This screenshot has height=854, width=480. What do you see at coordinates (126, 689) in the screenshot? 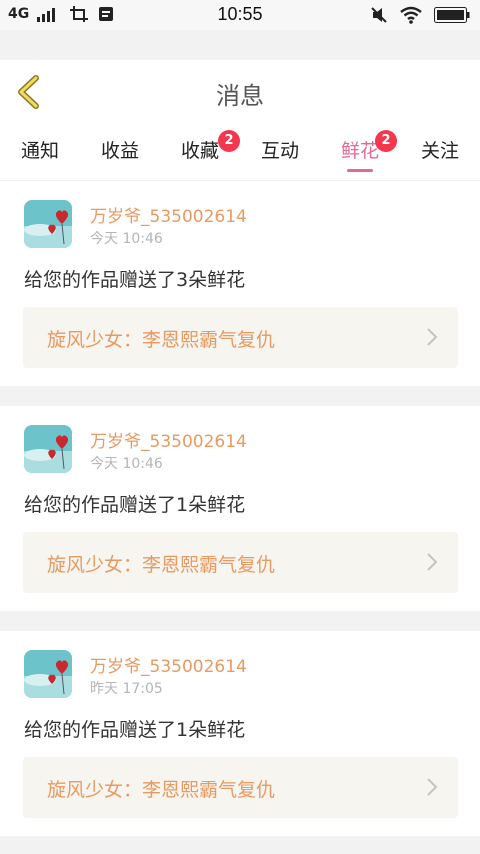
I see `message-time: 昨天 17:05` at bounding box center [126, 689].